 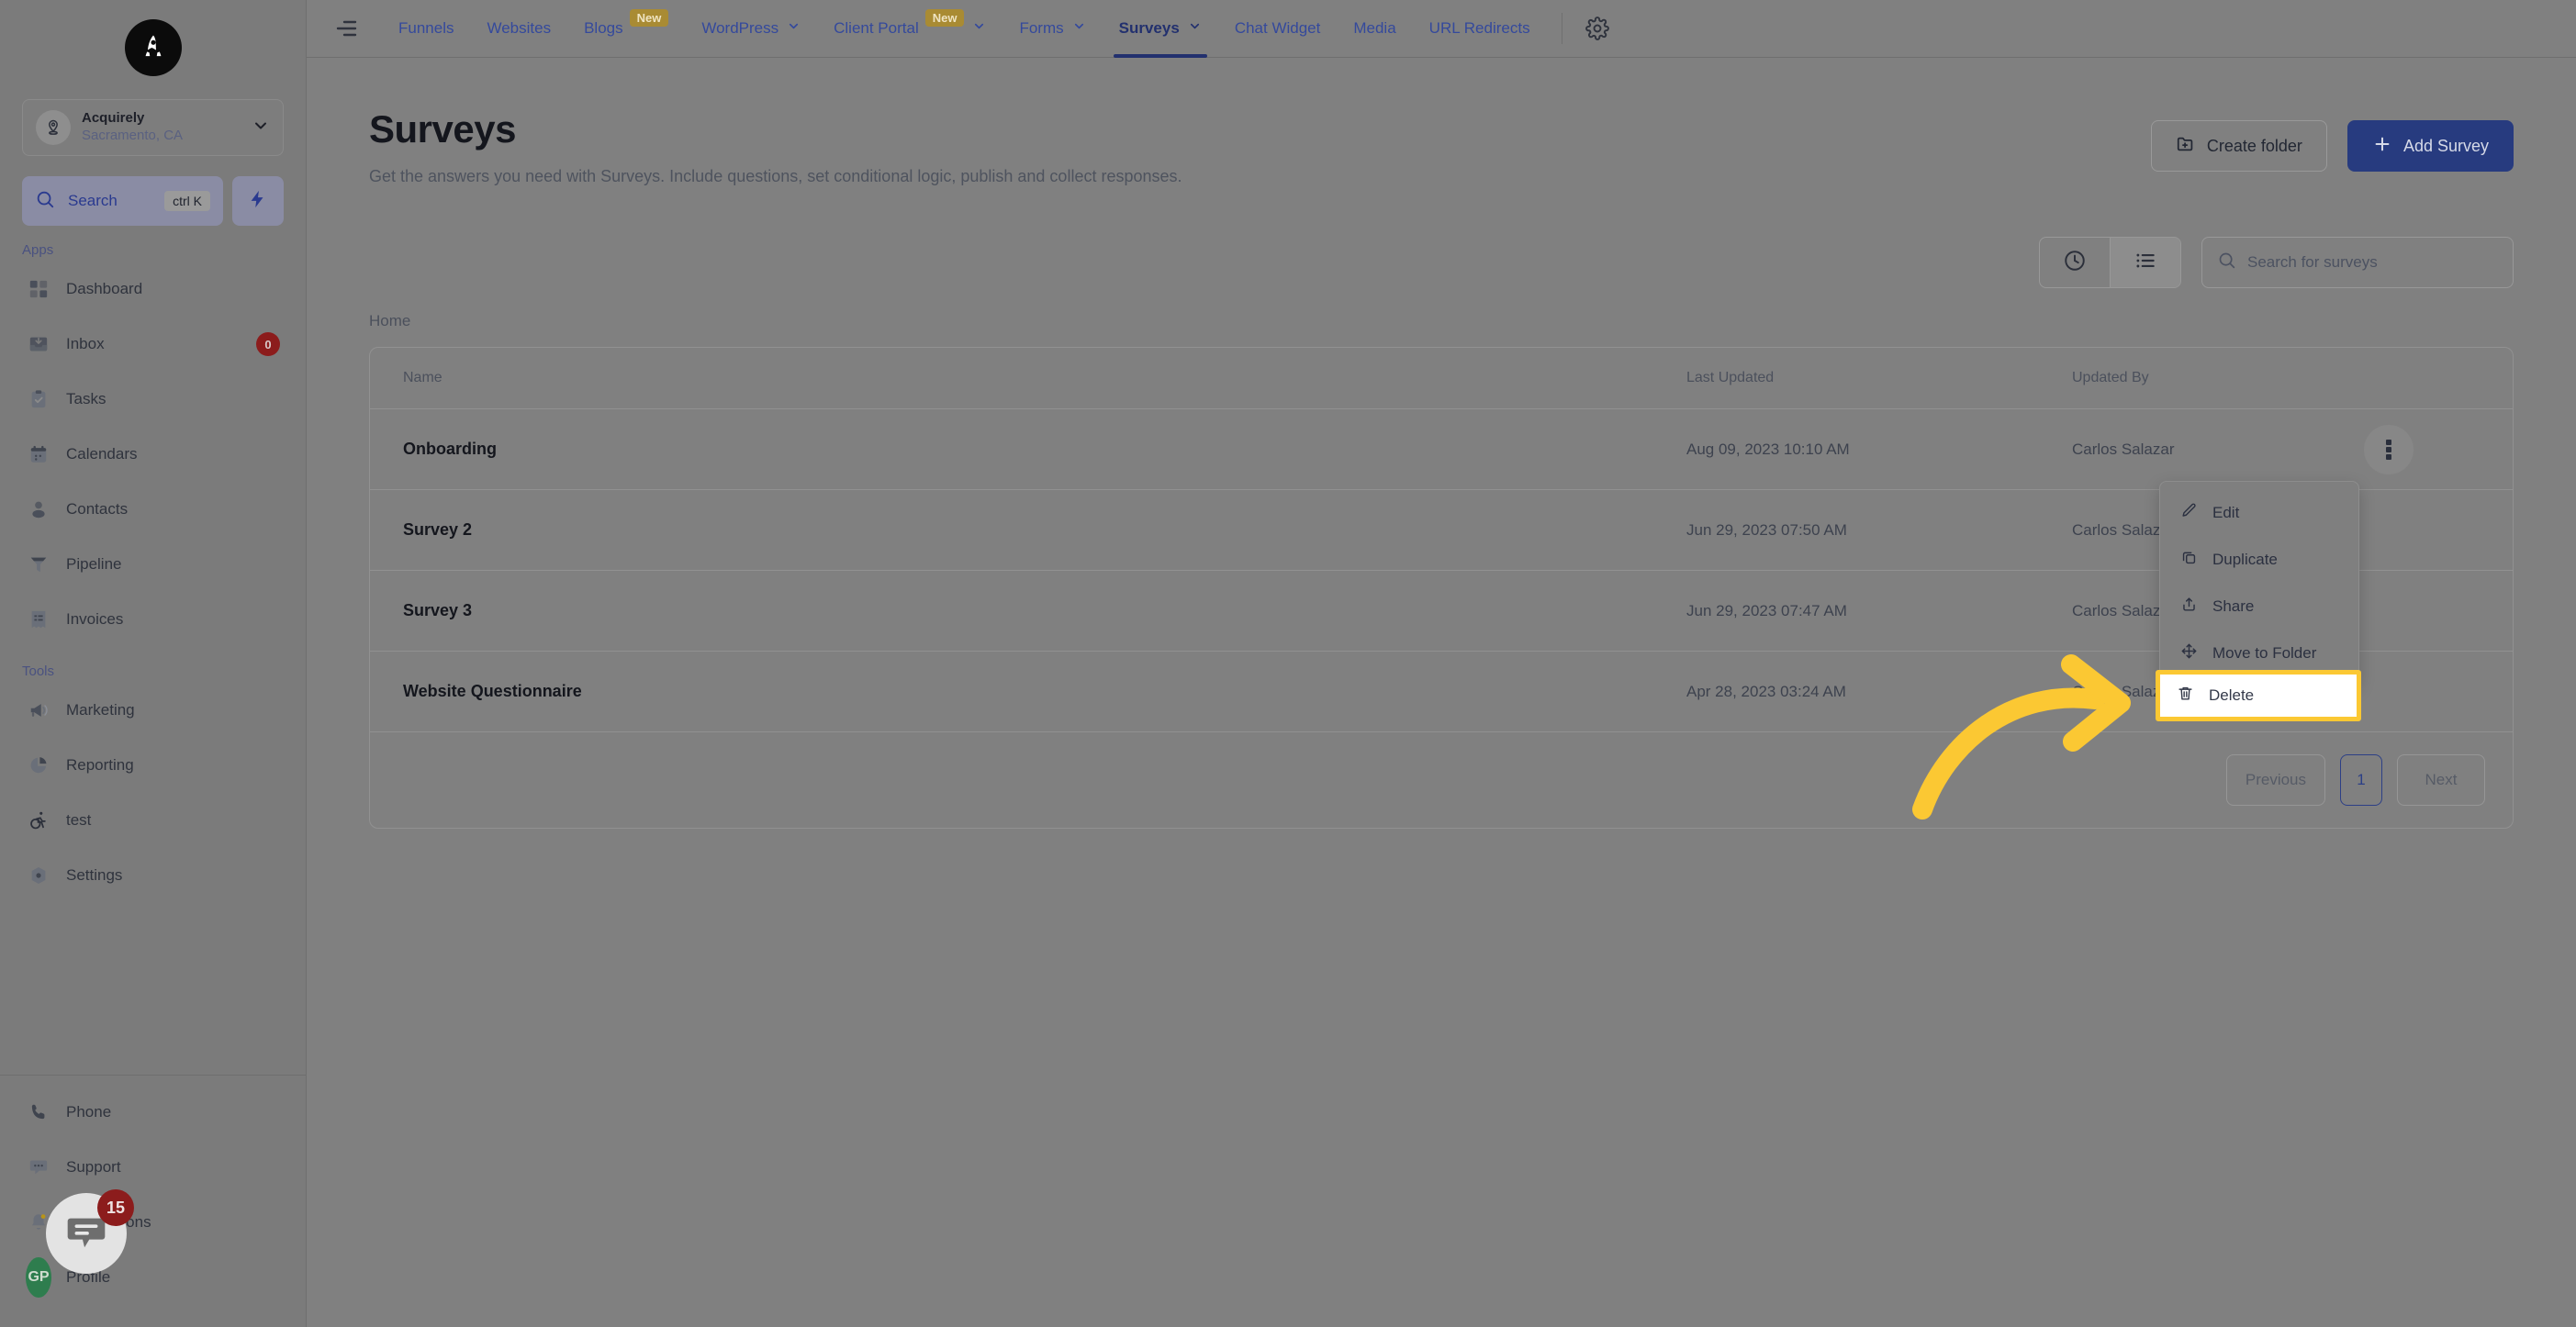 I want to click on tab-client-portal: Client Portal New, so click(x=909, y=29).